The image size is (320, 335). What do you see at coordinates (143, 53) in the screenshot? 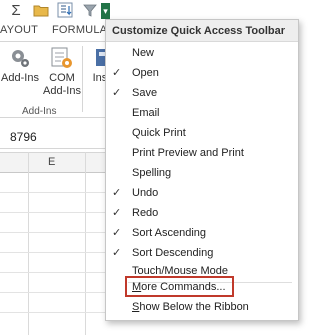
I see `menu-item-label: New` at bounding box center [143, 53].